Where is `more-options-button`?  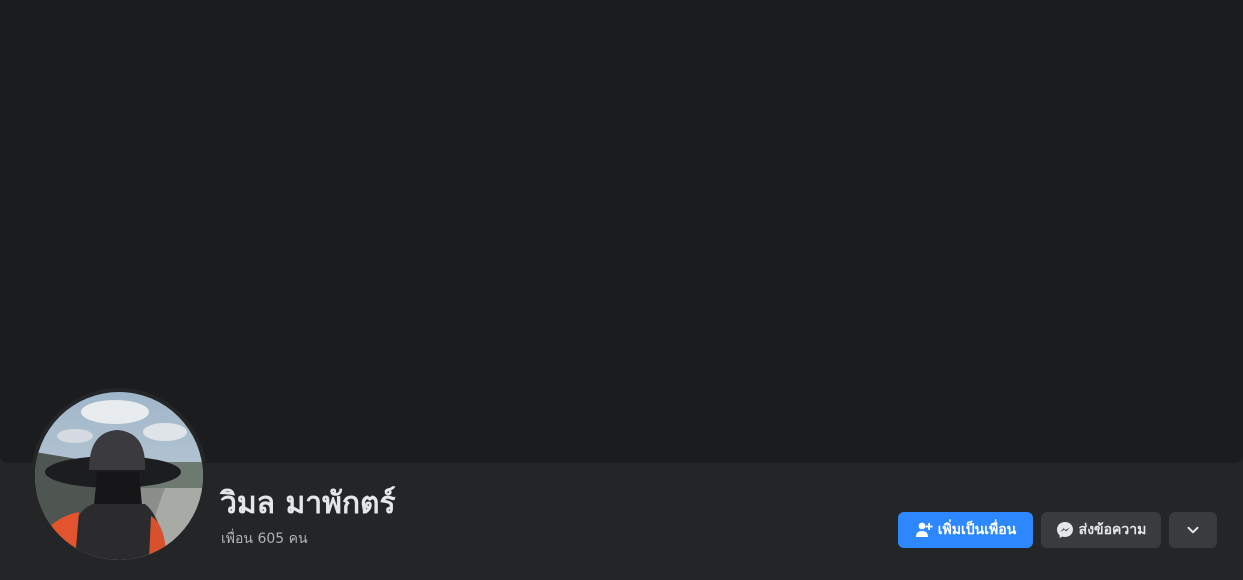 more-options-button is located at coordinates (1193, 530).